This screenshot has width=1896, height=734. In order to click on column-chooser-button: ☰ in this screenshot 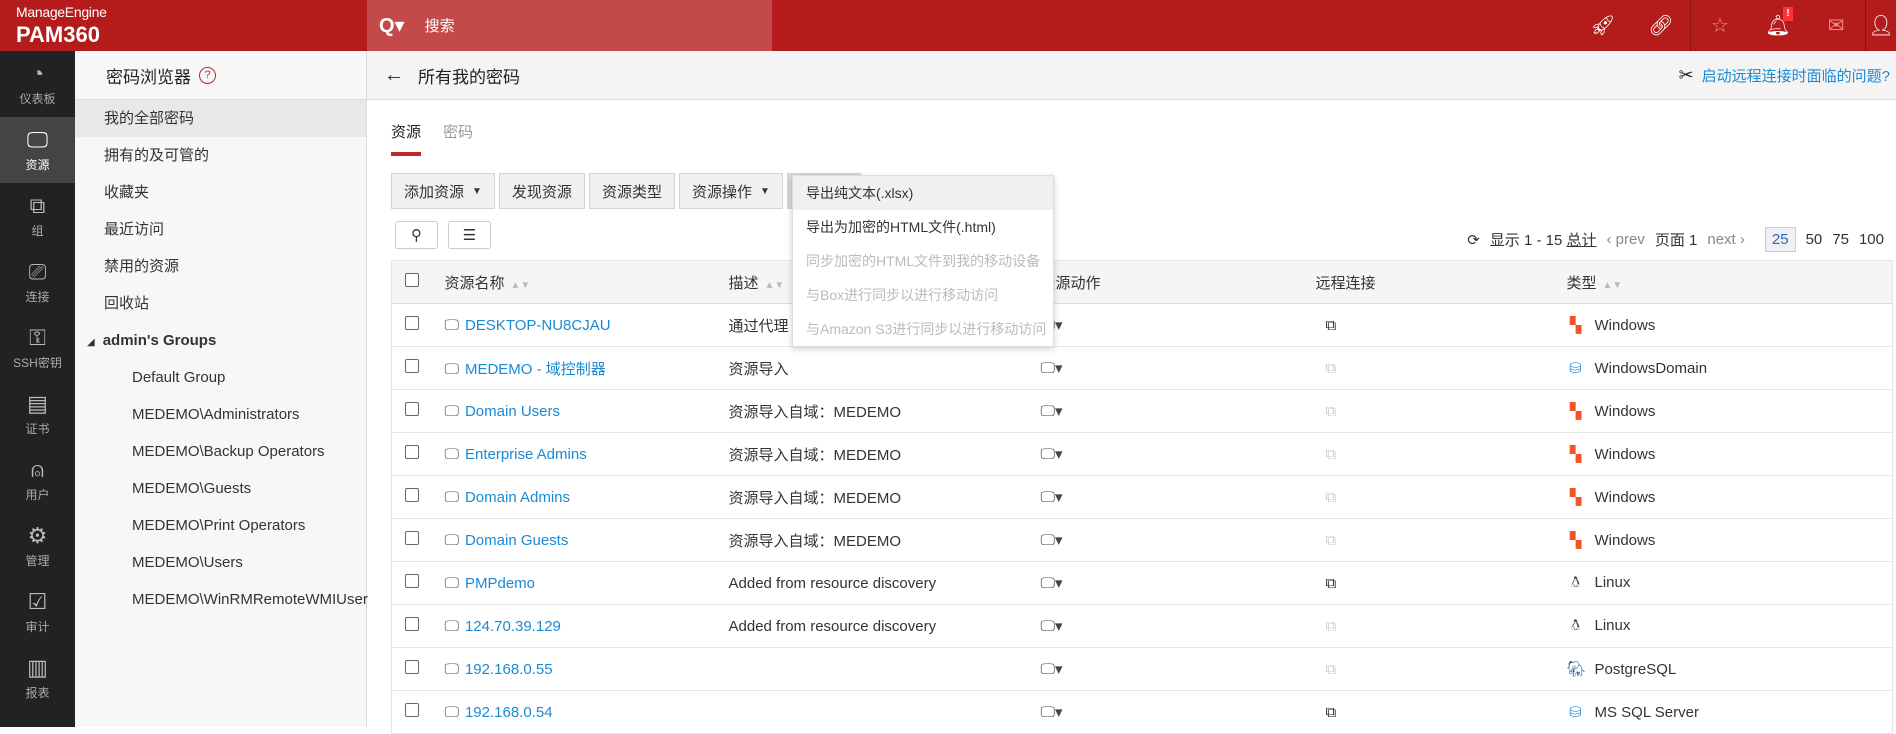, I will do `click(469, 235)`.